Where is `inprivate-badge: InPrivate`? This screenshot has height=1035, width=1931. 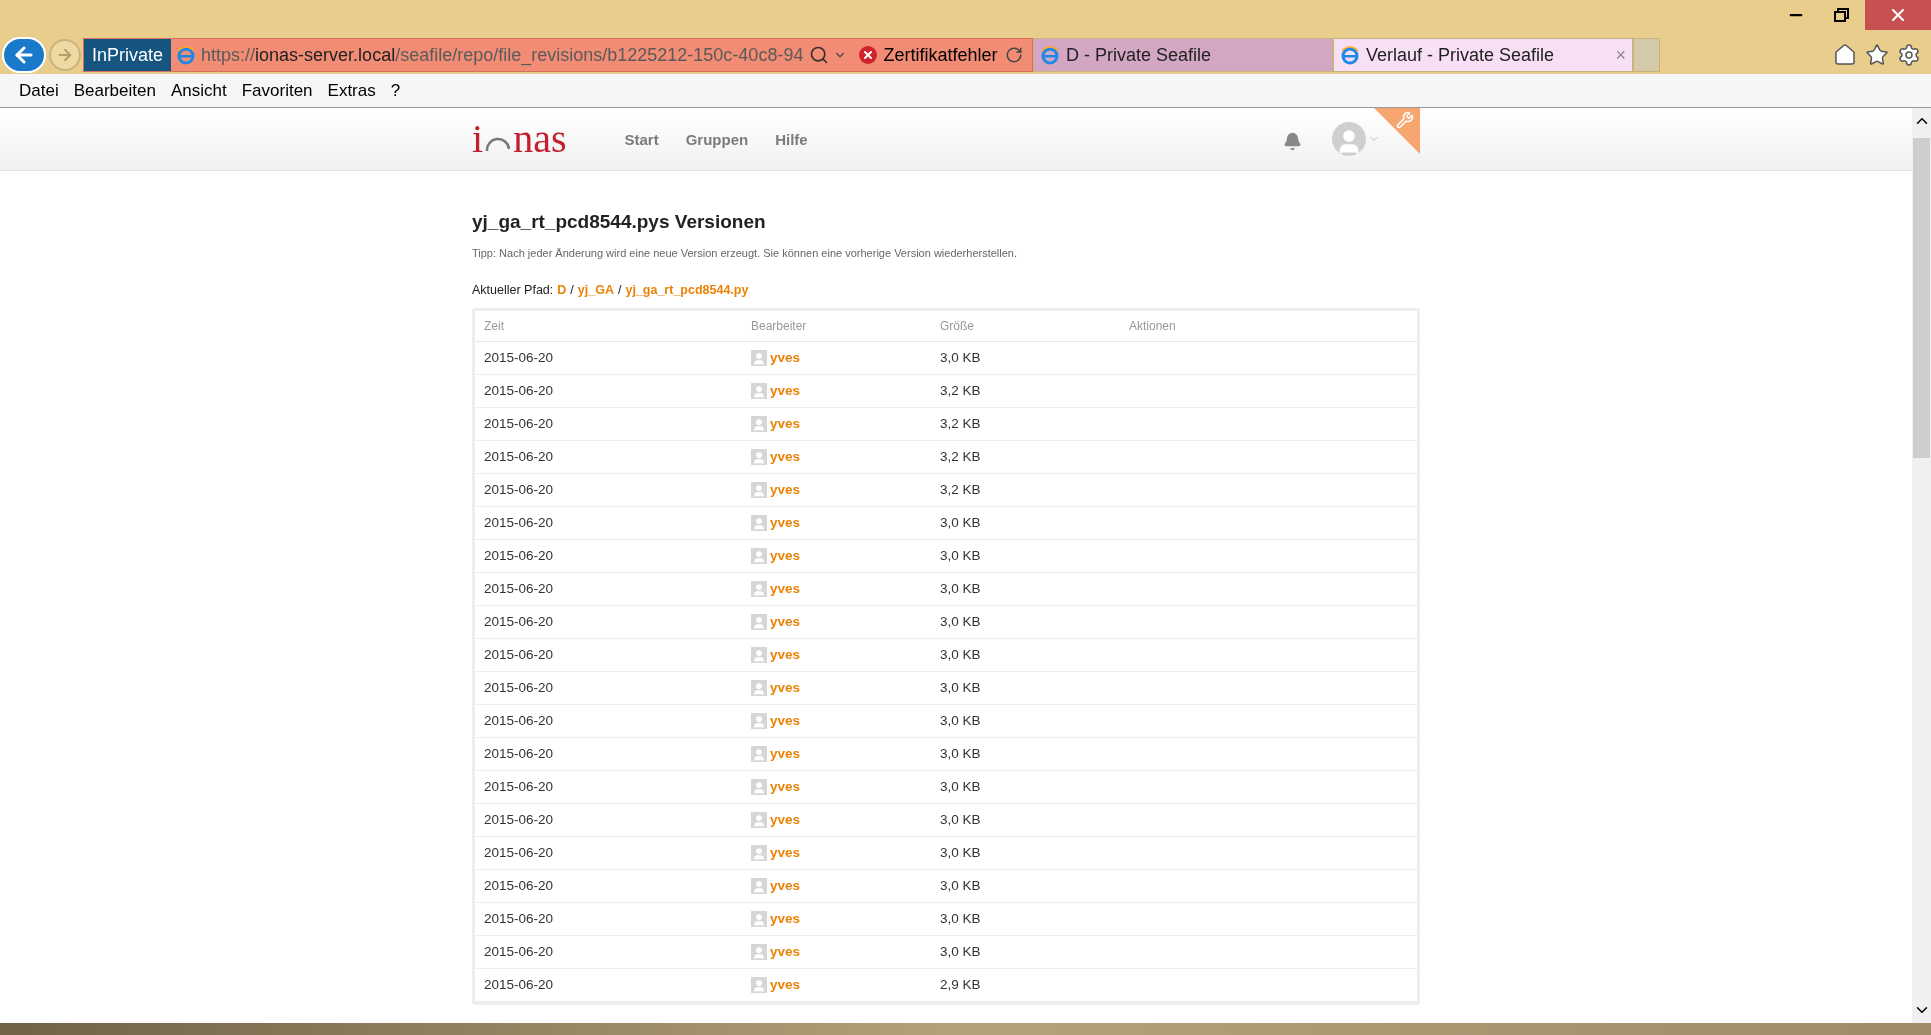
inprivate-badge: InPrivate is located at coordinates (128, 55).